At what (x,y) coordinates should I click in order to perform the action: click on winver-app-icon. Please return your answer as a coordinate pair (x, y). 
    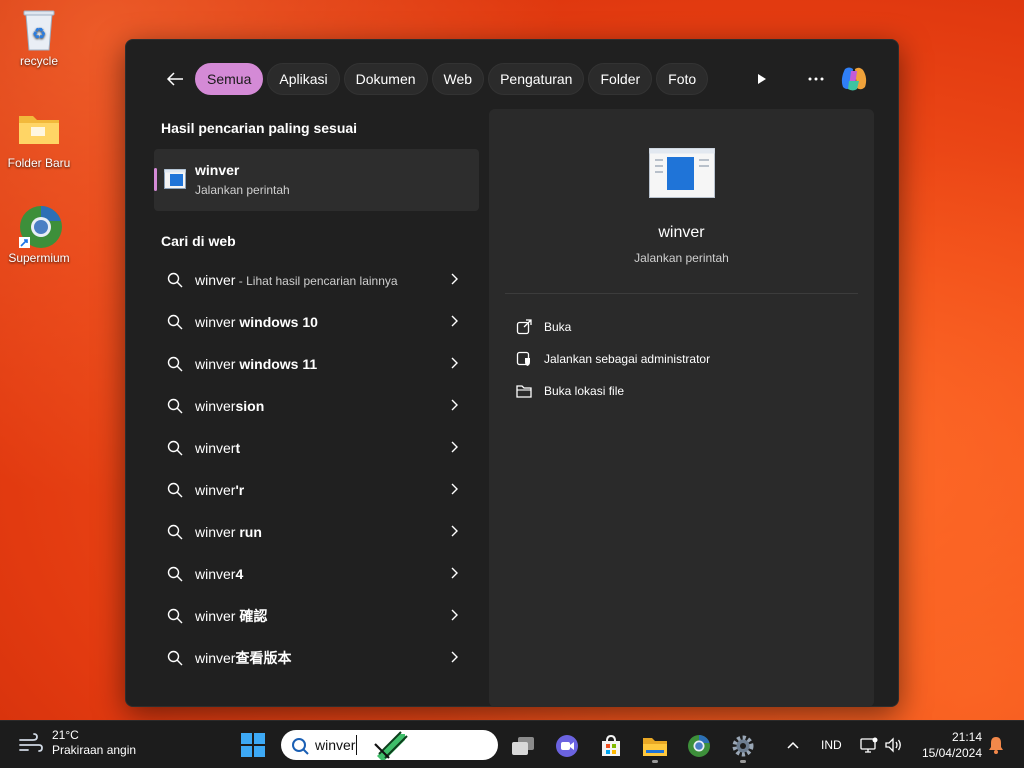
    Looking at the image, I should click on (175, 181).